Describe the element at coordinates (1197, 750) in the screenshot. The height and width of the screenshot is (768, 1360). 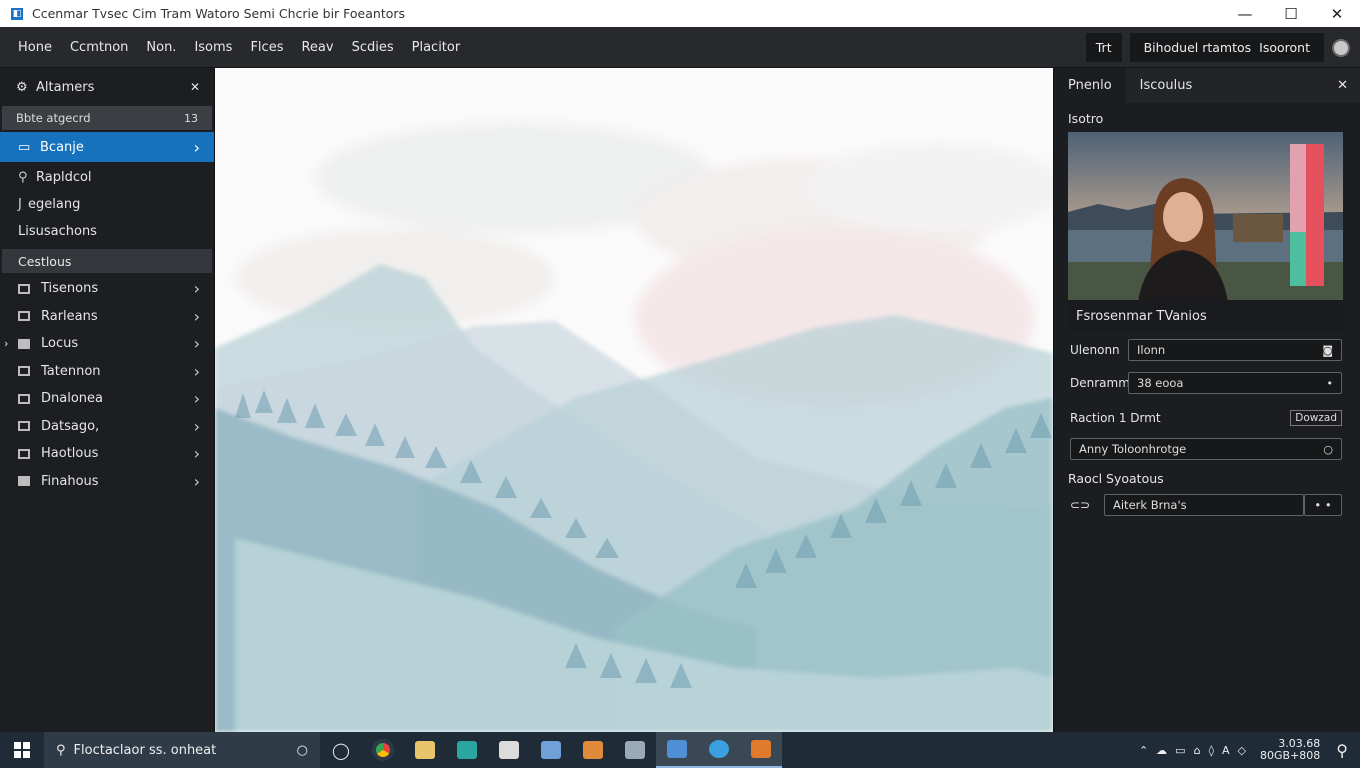
I see `network-icon: ⌂` at that location.